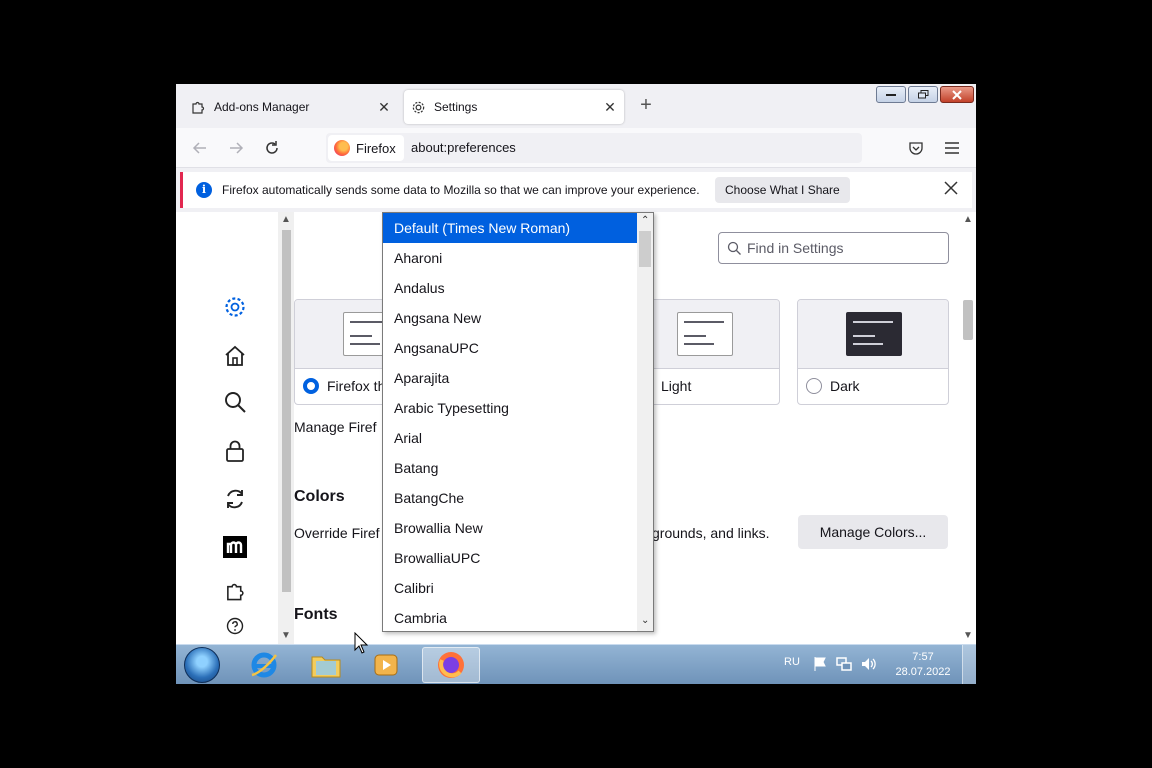 The image size is (1152, 768). Describe the element at coordinates (316, 614) in the screenshot. I see `fonts-heading: Fonts` at that location.